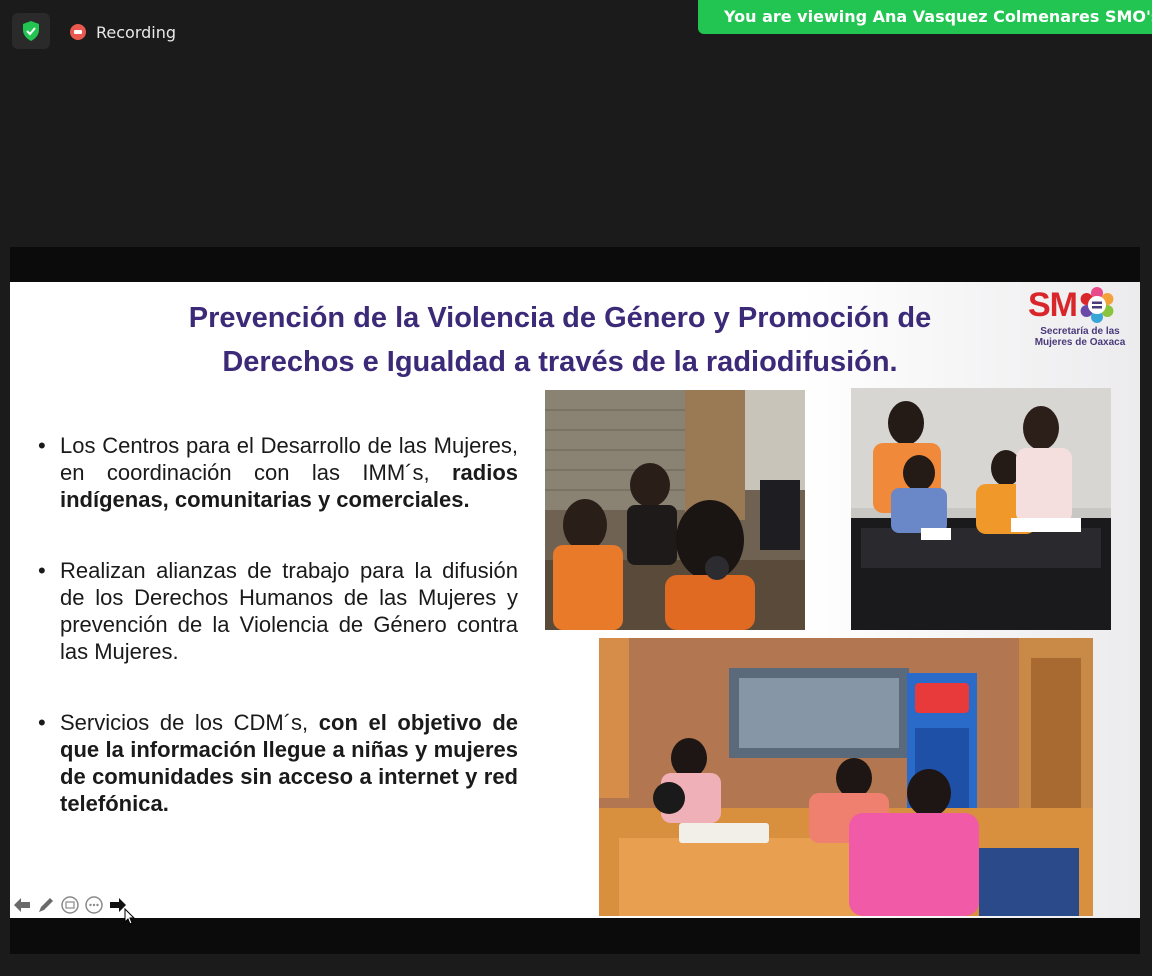 The image size is (1152, 976). What do you see at coordinates (675, 510) in the screenshot?
I see `radio-booth-photo` at bounding box center [675, 510].